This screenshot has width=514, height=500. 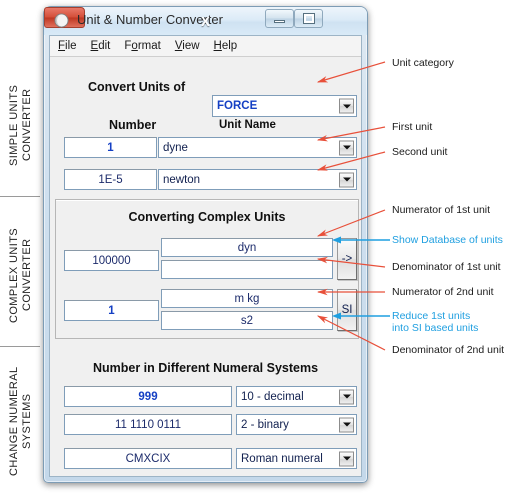 What do you see at coordinates (347, 259) in the screenshot?
I see `convert-arrow-button: ->` at bounding box center [347, 259].